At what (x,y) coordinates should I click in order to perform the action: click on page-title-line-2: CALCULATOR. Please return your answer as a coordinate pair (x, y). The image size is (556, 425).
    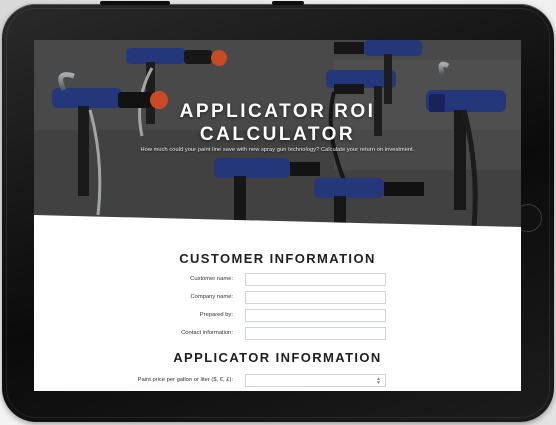
    Looking at the image, I should click on (277, 134).